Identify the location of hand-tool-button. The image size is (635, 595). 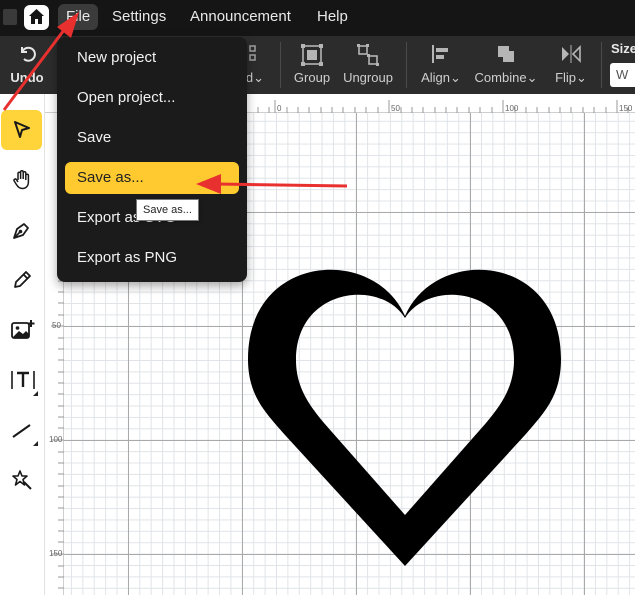
(21, 180).